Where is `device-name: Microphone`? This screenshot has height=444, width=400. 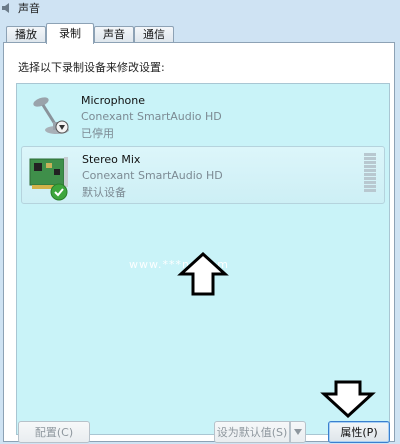 device-name: Microphone is located at coordinates (113, 100).